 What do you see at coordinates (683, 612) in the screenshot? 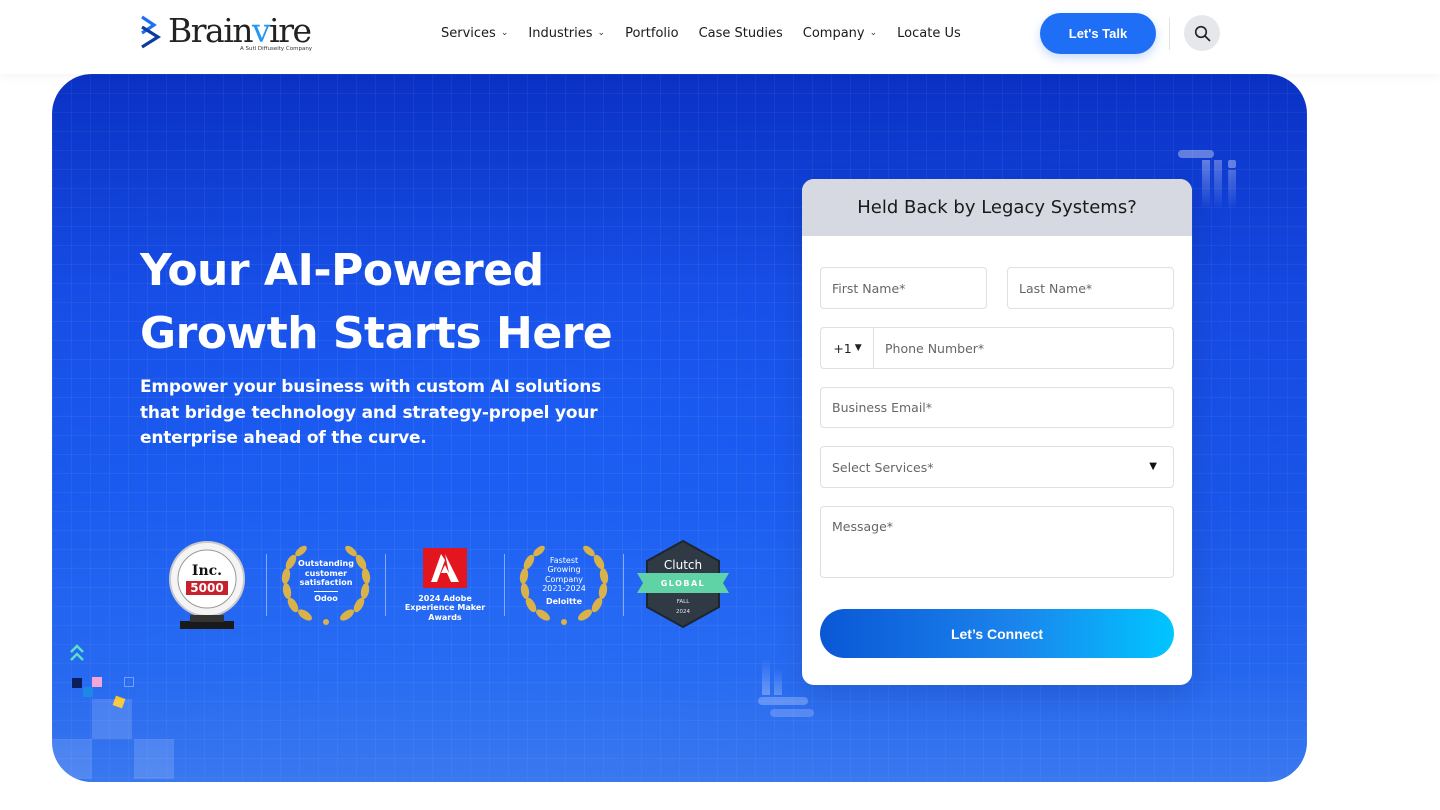
I see `clutch-year: 2024` at bounding box center [683, 612].